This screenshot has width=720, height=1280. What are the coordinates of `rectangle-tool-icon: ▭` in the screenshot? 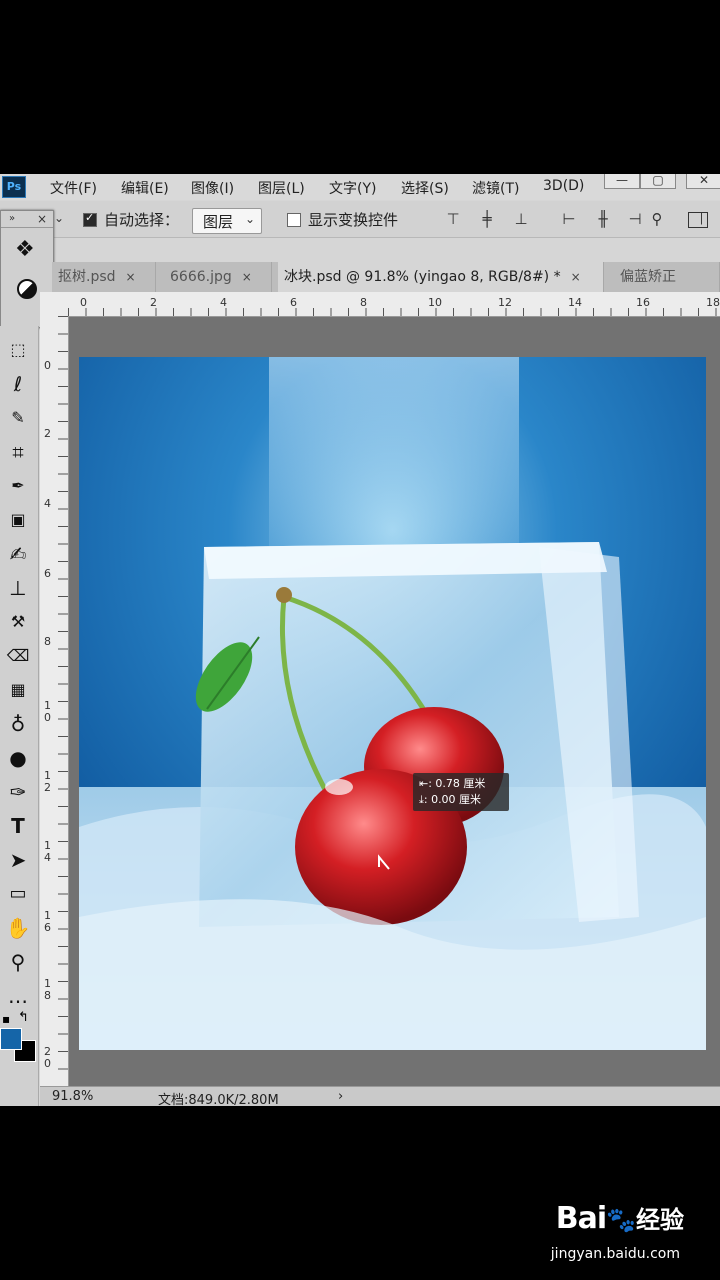 It's located at (18, 894).